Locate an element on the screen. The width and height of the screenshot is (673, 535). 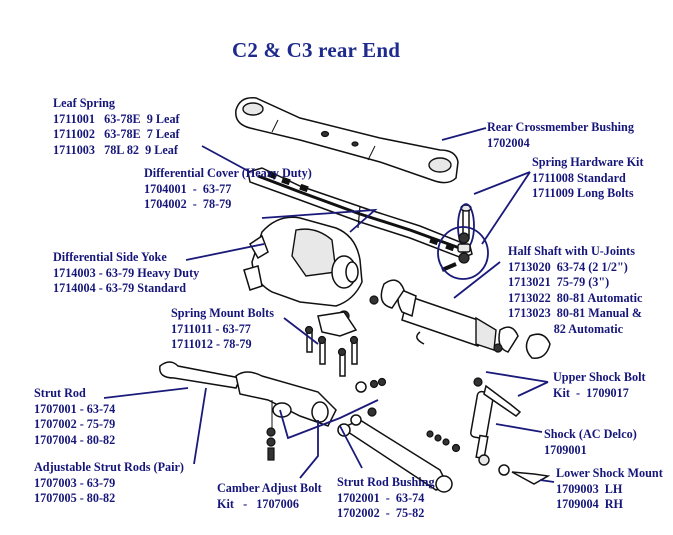
lower-shock-mount-lh: 1709003 LH is located at coordinates (589, 488).